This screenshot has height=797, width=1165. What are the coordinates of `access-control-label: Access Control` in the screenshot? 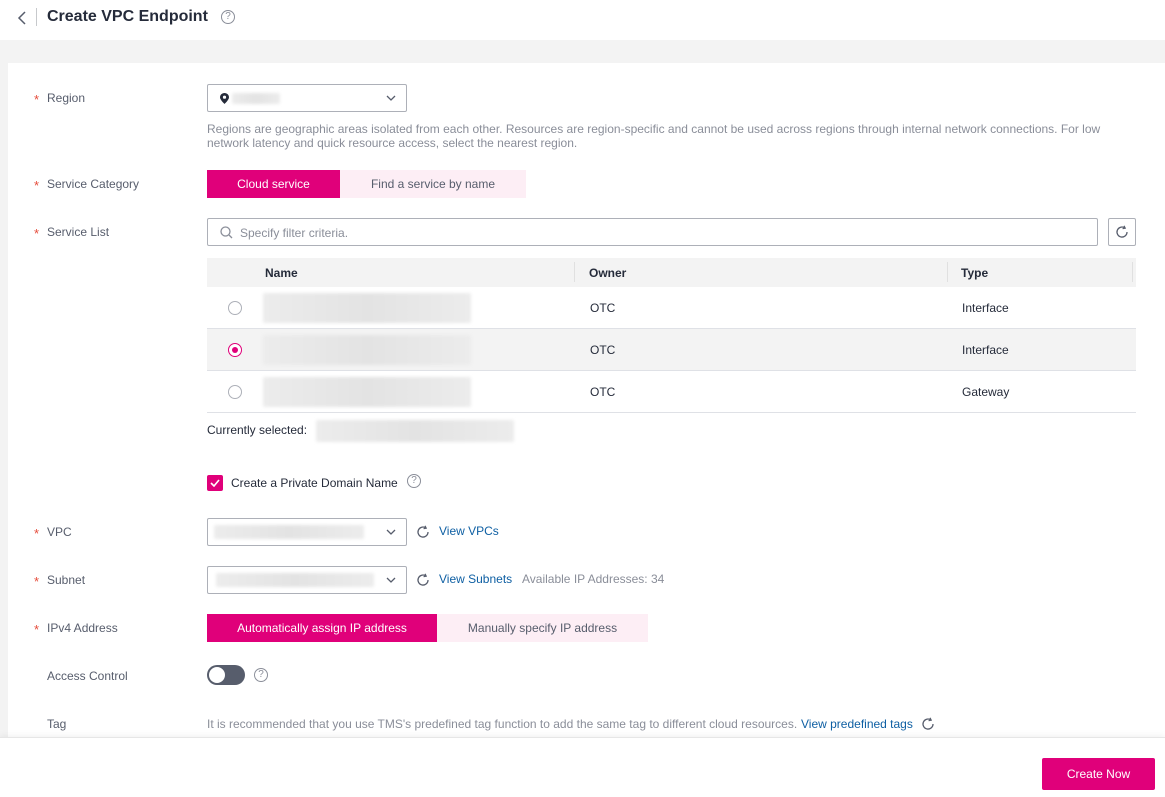 It's located at (87, 676).